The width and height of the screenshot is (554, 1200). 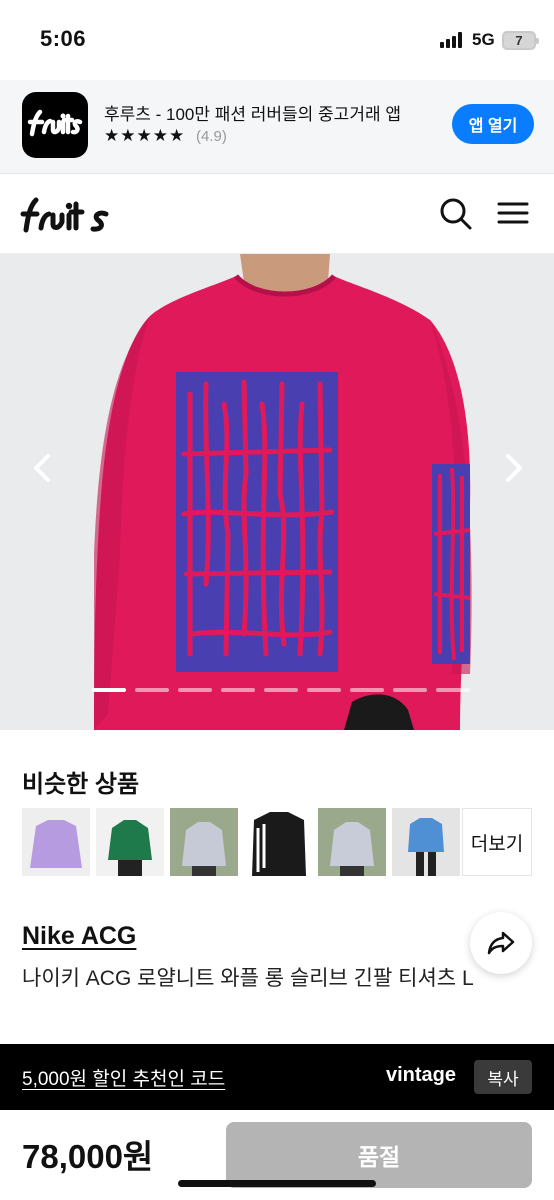 What do you see at coordinates (79, 936) in the screenshot?
I see `brand-link: Nike ACG` at bounding box center [79, 936].